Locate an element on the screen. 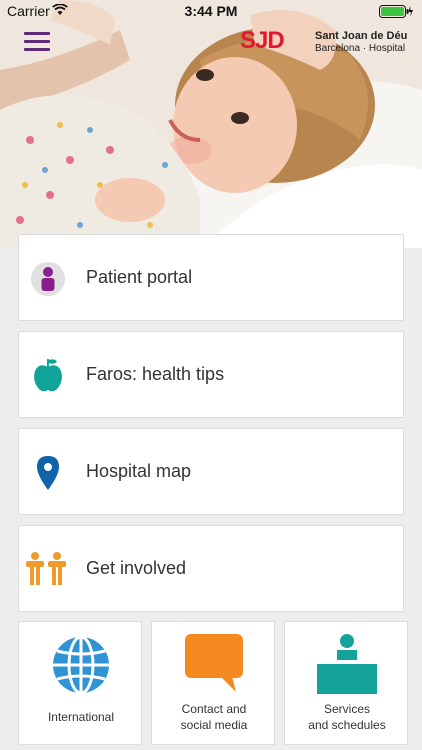 This screenshot has width=422, height=750. contact-tile: Contact and social media is located at coordinates (213, 683).